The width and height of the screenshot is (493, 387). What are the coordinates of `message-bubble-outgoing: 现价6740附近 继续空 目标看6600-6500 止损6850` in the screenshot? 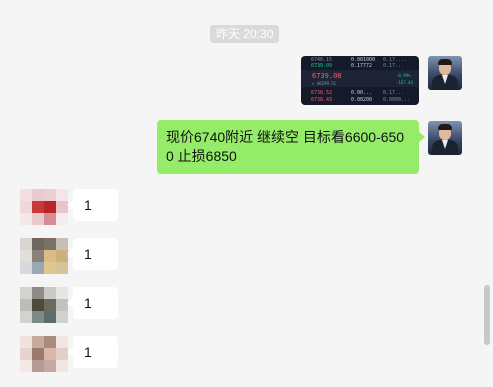 It's located at (291, 147).